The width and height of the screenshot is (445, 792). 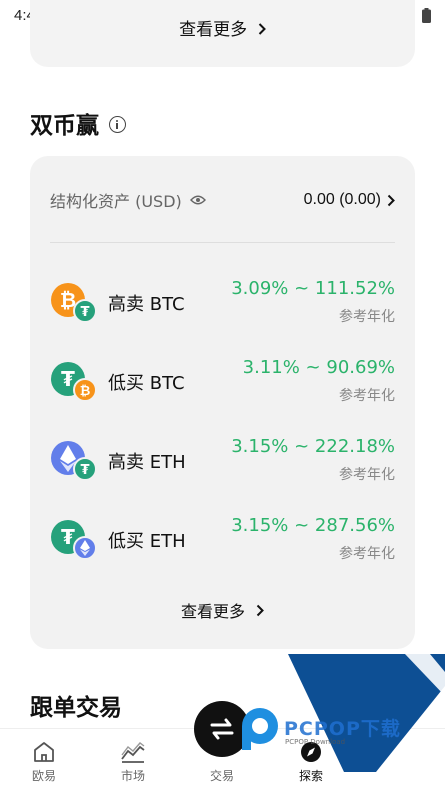 I want to click on divider, so click(x=222, y=242).